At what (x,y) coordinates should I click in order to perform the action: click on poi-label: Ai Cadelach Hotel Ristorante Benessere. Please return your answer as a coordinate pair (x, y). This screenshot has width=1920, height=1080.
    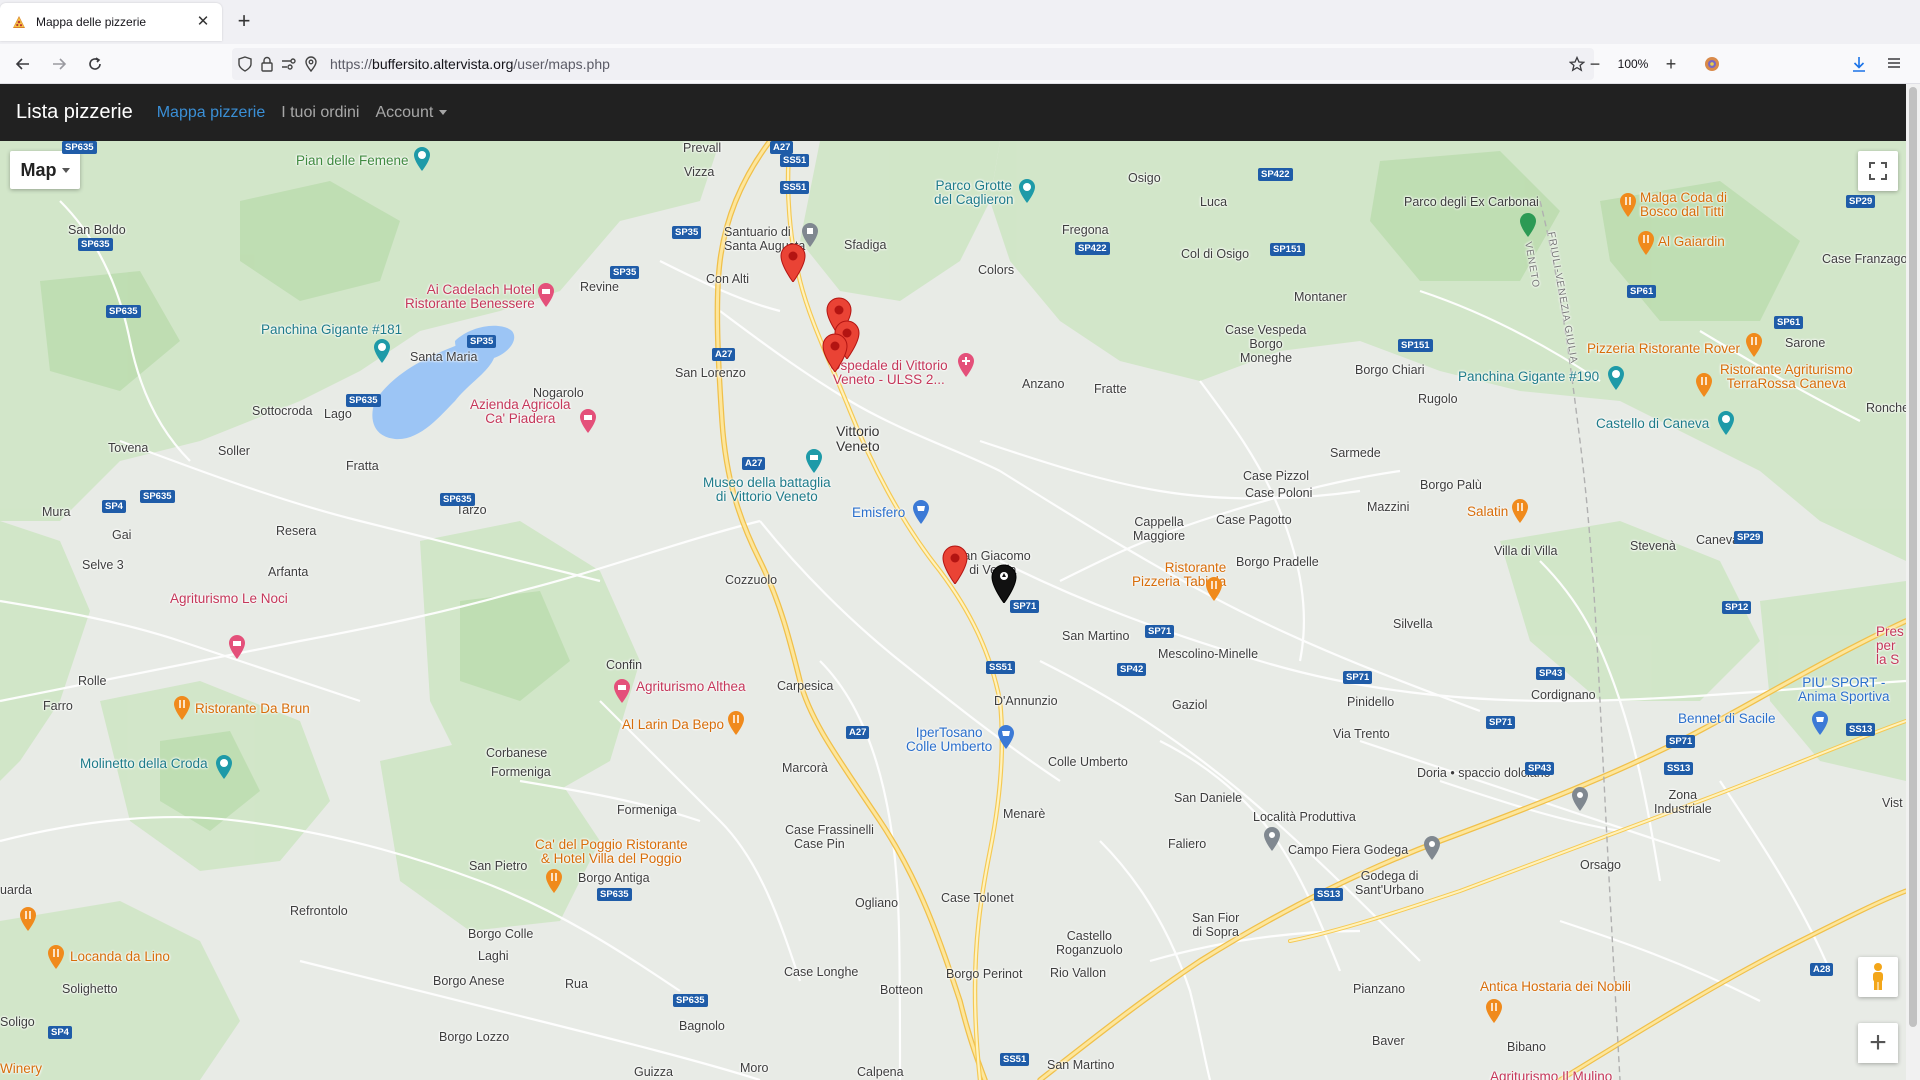
    Looking at the image, I should click on (470, 297).